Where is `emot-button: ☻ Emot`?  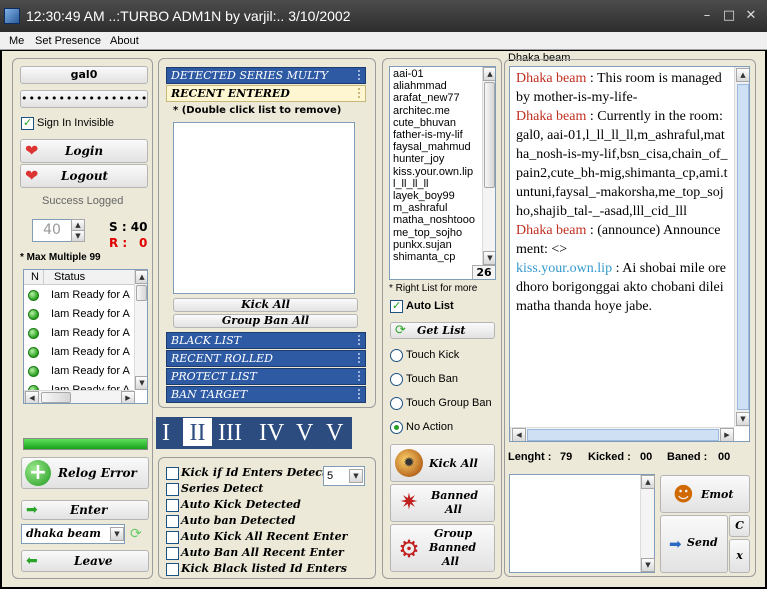
emot-button: ☻ Emot is located at coordinates (705, 494).